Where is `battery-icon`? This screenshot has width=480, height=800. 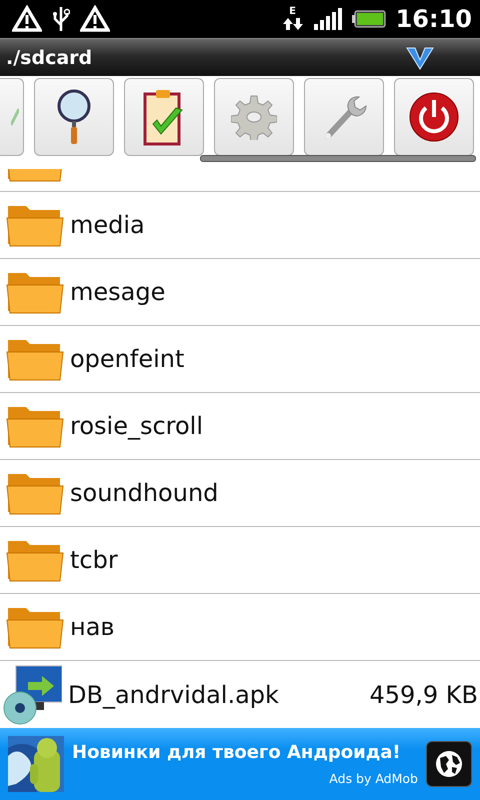 battery-icon is located at coordinates (369, 19).